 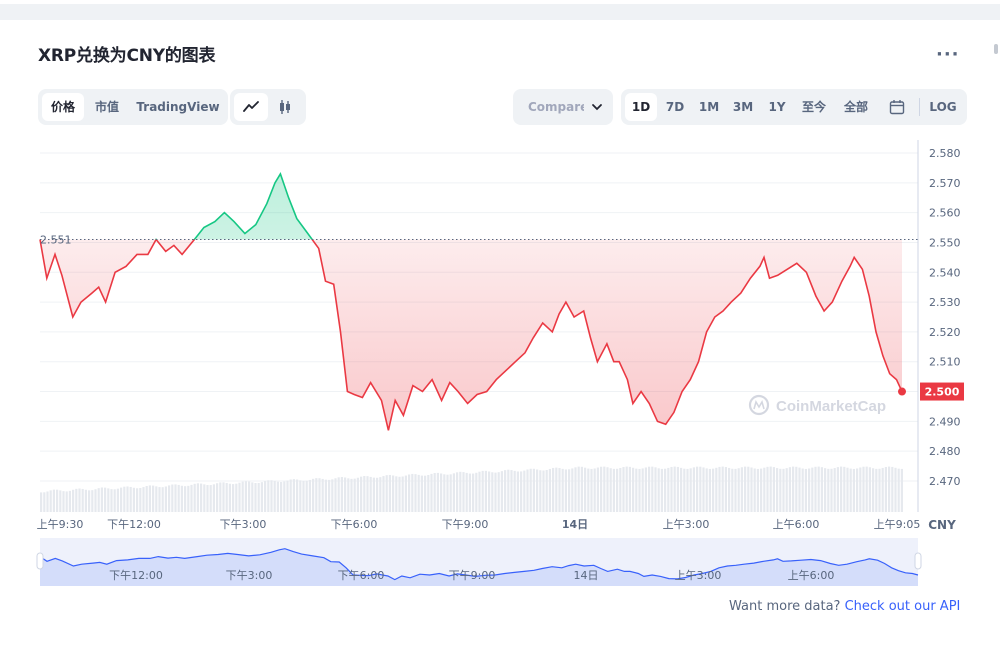 What do you see at coordinates (794, 107) in the screenshot?
I see `time-range-tabs: 1D 7D 1M 3M 1Y 至今 全部 LOG` at bounding box center [794, 107].